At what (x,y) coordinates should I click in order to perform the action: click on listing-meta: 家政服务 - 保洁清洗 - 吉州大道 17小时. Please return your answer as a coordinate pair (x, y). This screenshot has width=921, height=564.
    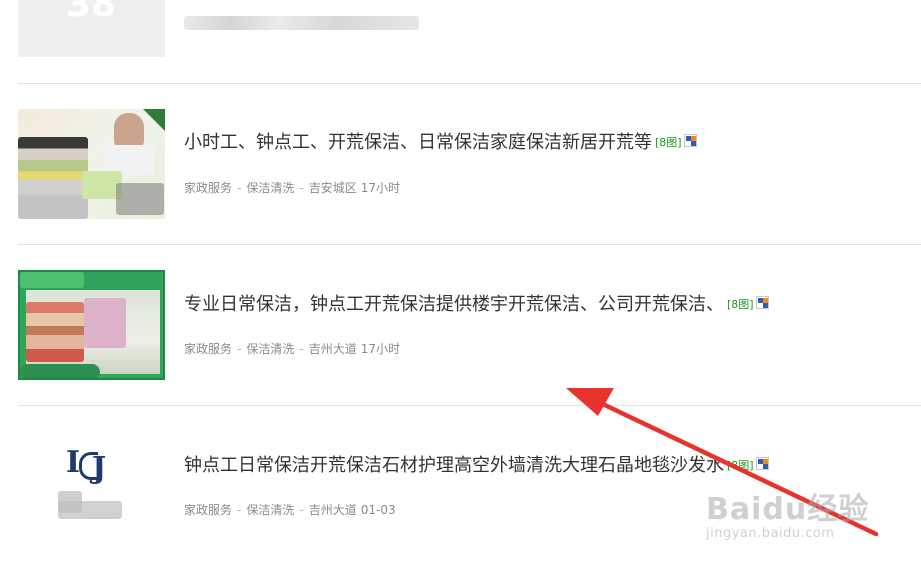
    Looking at the image, I should click on (292, 348).